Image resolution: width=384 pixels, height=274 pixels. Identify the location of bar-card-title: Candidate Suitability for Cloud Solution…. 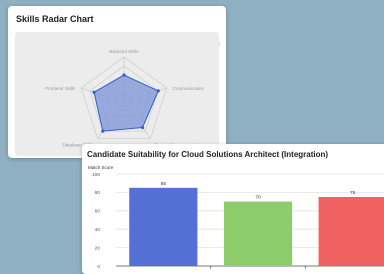
(208, 154).